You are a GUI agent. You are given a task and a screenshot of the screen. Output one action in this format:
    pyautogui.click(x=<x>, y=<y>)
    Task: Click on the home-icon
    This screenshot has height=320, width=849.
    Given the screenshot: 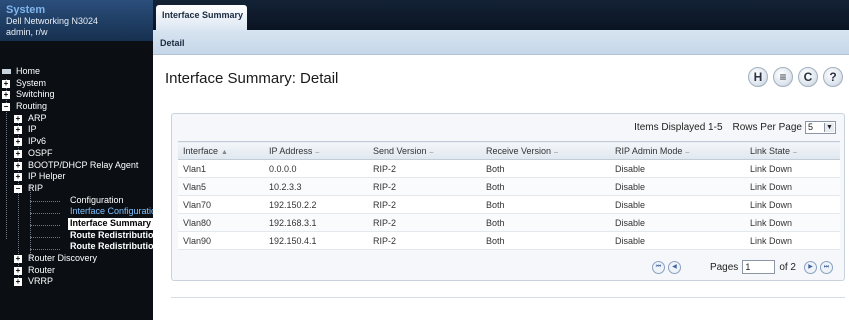 What is the action you would take?
    pyautogui.click(x=6, y=71)
    